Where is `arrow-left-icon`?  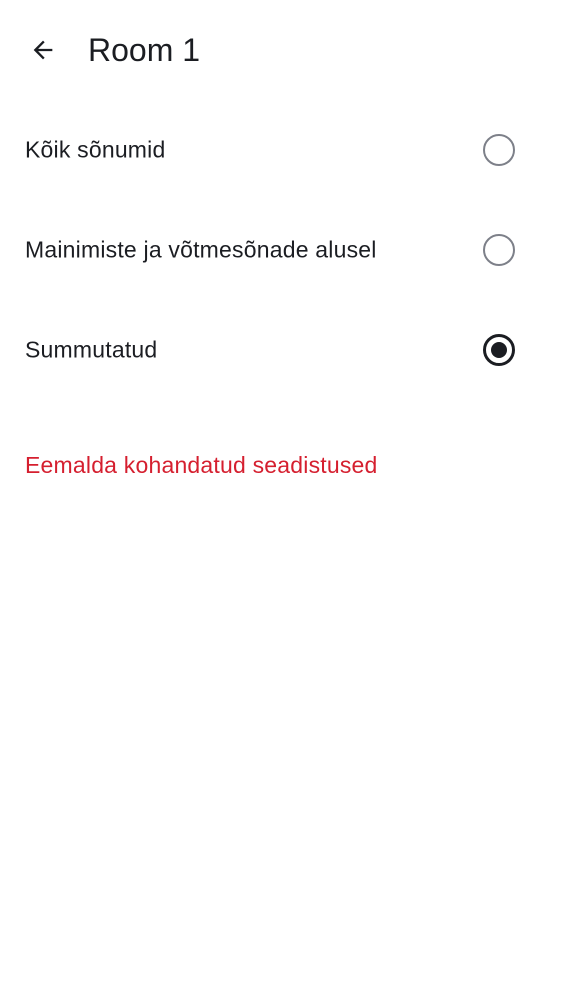 arrow-left-icon is located at coordinates (43, 50).